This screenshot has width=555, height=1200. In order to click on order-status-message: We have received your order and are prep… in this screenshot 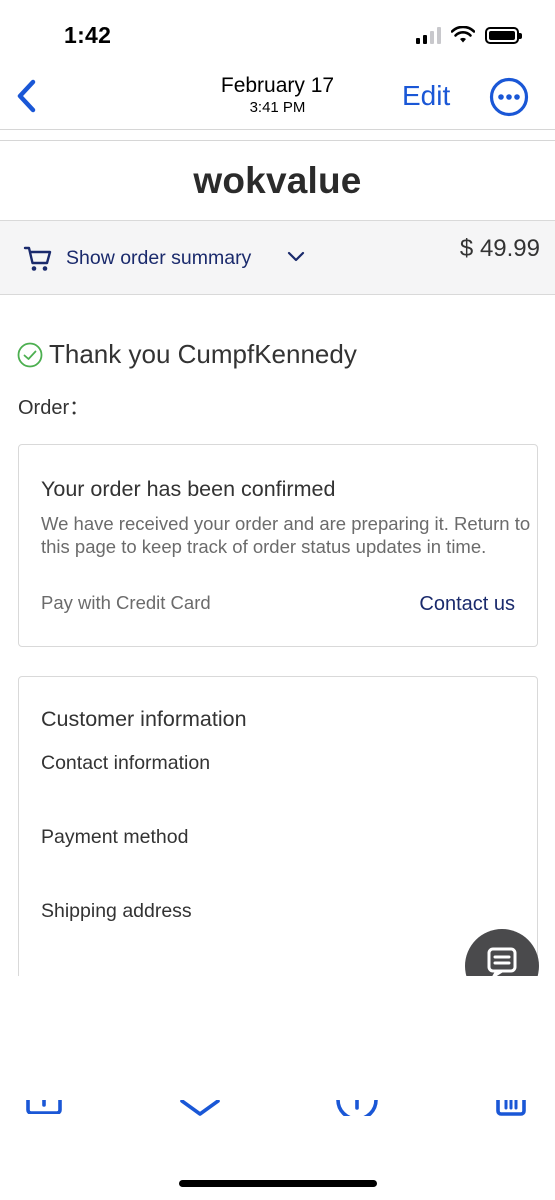, I will do `click(286, 535)`.